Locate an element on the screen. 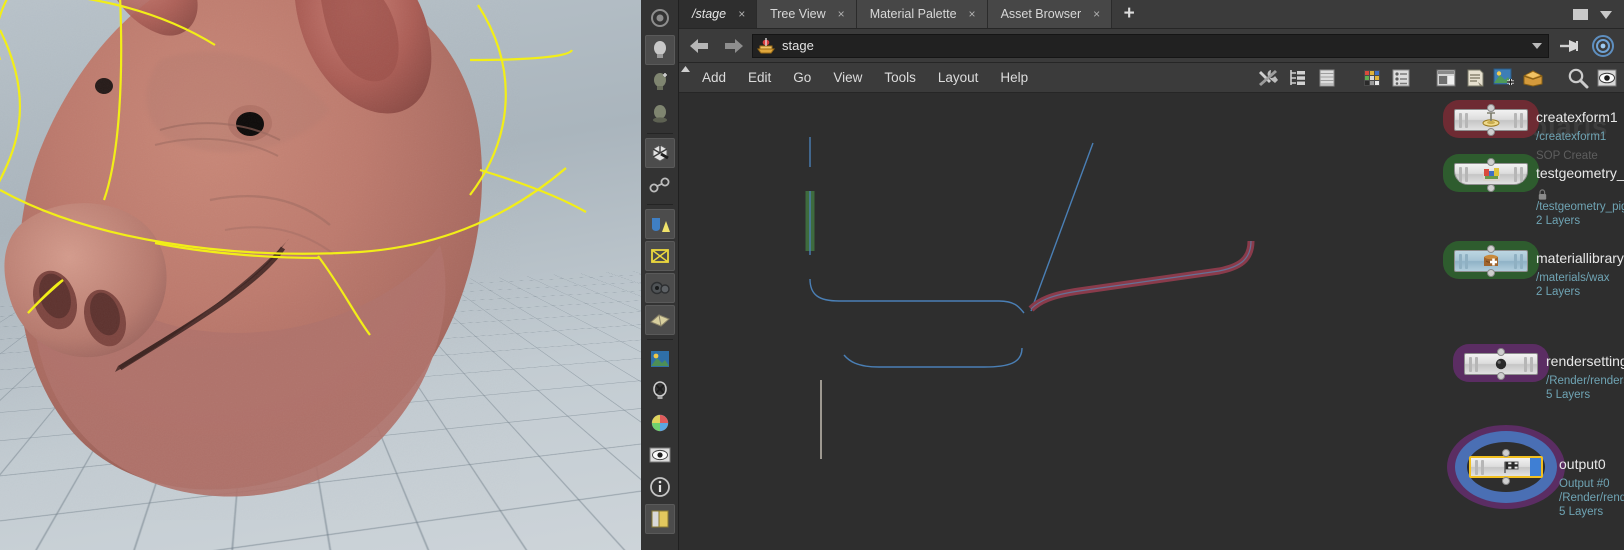  sop-create-icon is located at coordinates (1491, 174).